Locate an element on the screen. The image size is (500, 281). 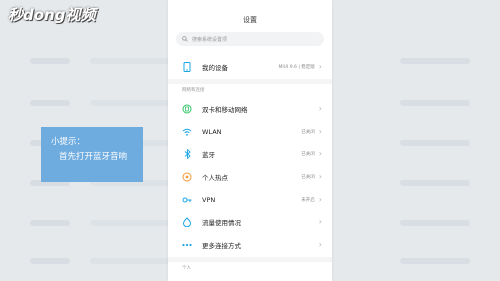
item-label: 个人热点 is located at coordinates (215, 178).